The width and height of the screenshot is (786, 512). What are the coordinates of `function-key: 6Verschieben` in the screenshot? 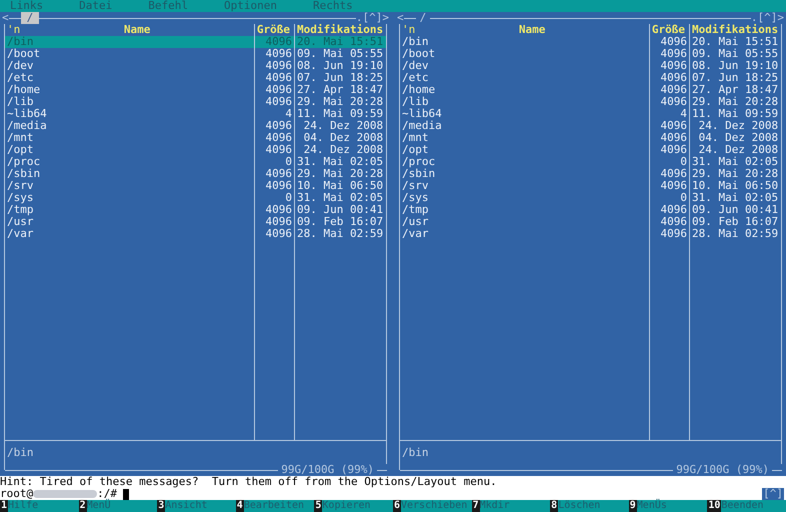 It's located at (432, 506).